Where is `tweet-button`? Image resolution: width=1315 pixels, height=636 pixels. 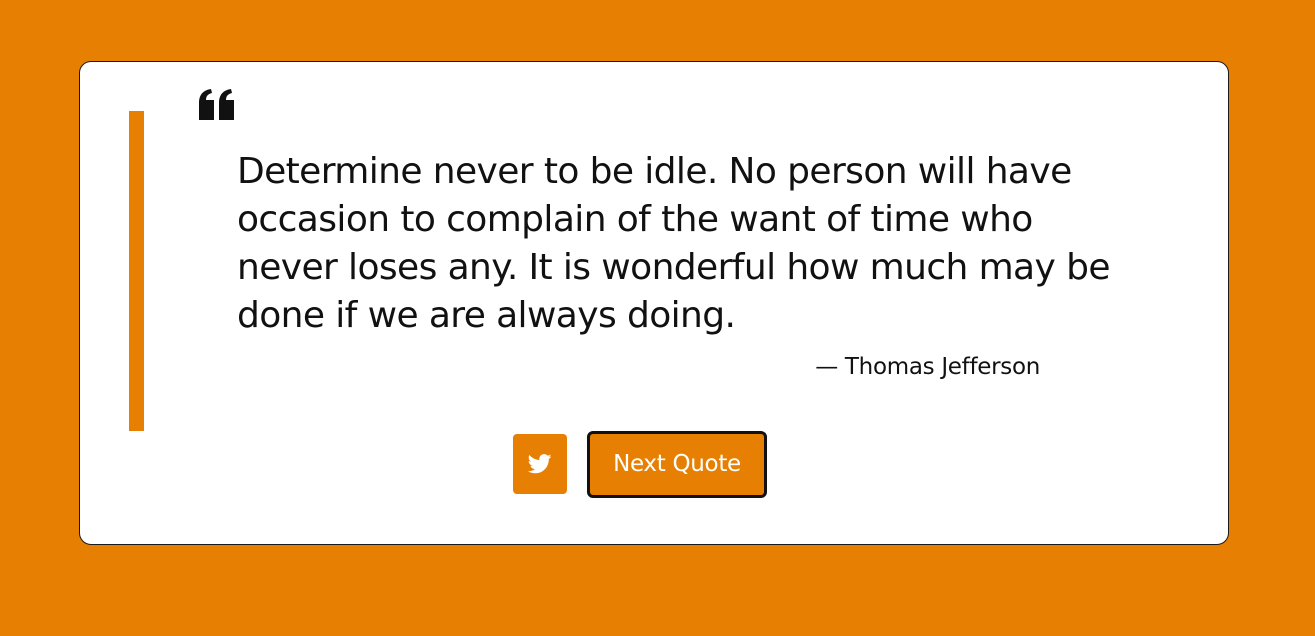 tweet-button is located at coordinates (540, 464).